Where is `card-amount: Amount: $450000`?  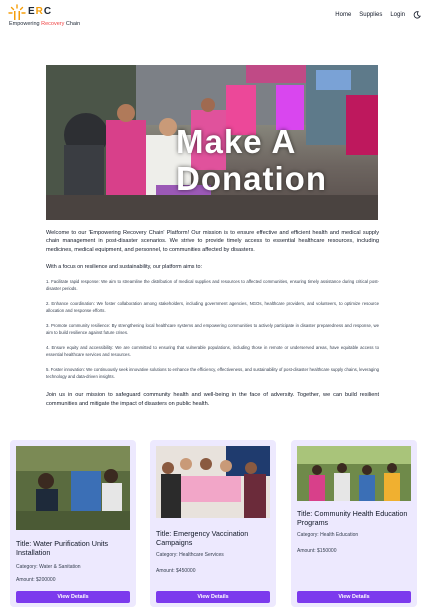 card-amount: Amount: $450000 is located at coordinates (176, 571).